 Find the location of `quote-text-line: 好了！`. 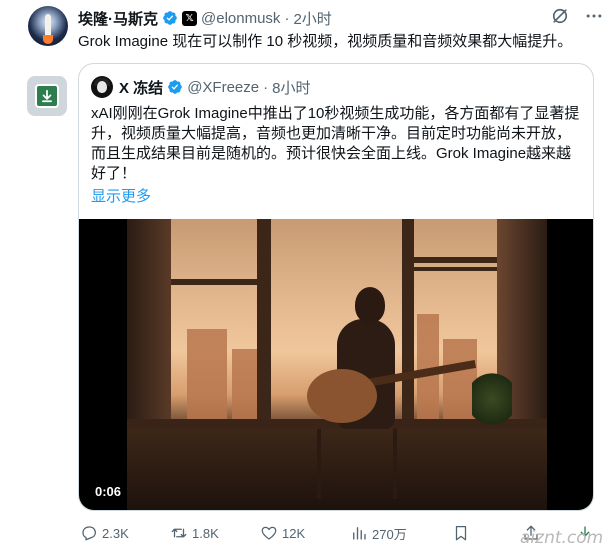

quote-text-line: 好了！ is located at coordinates (114, 173).